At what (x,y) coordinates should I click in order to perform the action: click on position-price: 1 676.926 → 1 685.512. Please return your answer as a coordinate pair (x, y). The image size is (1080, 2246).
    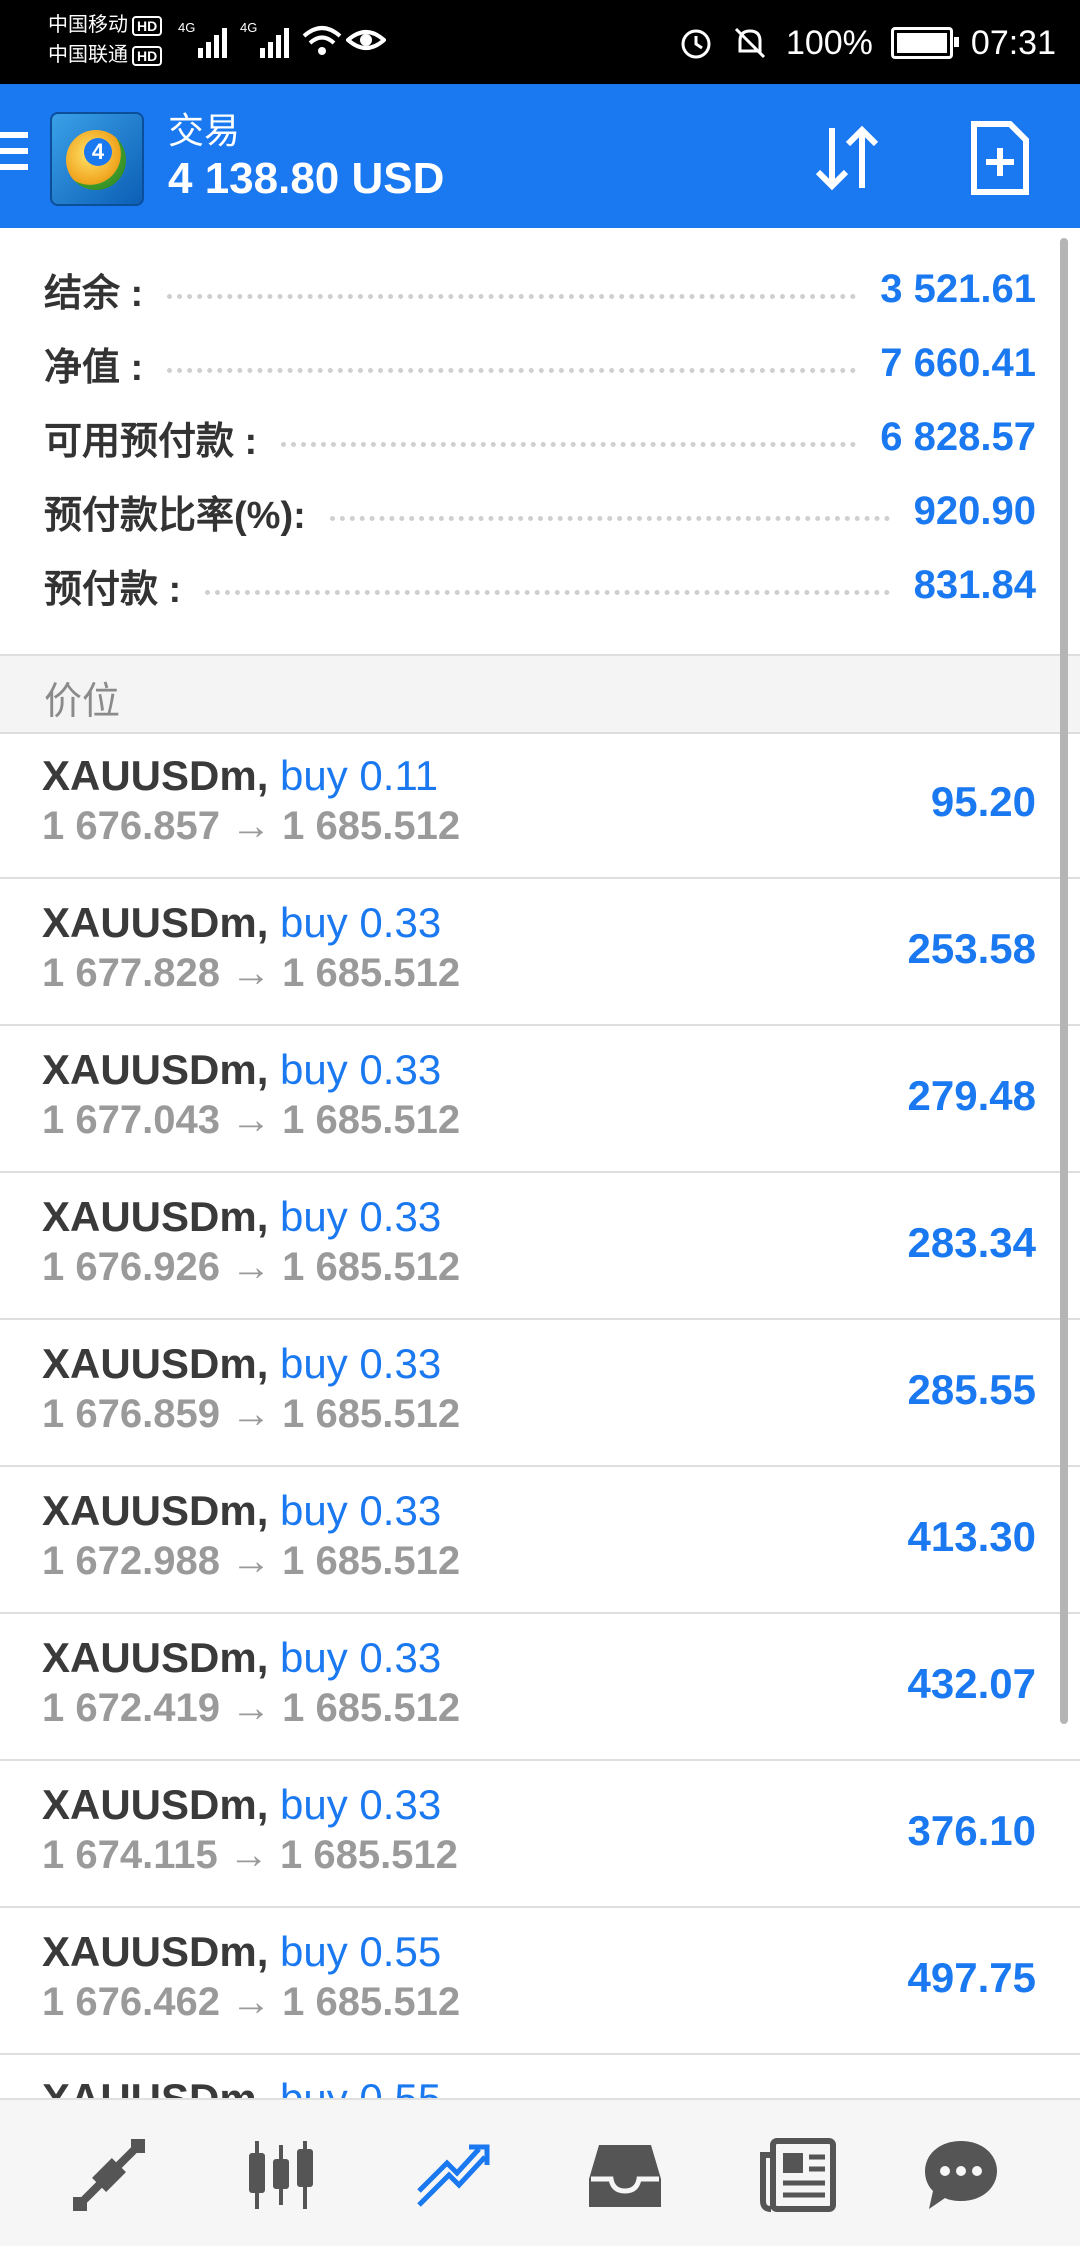
    Looking at the image, I should click on (251, 1267).